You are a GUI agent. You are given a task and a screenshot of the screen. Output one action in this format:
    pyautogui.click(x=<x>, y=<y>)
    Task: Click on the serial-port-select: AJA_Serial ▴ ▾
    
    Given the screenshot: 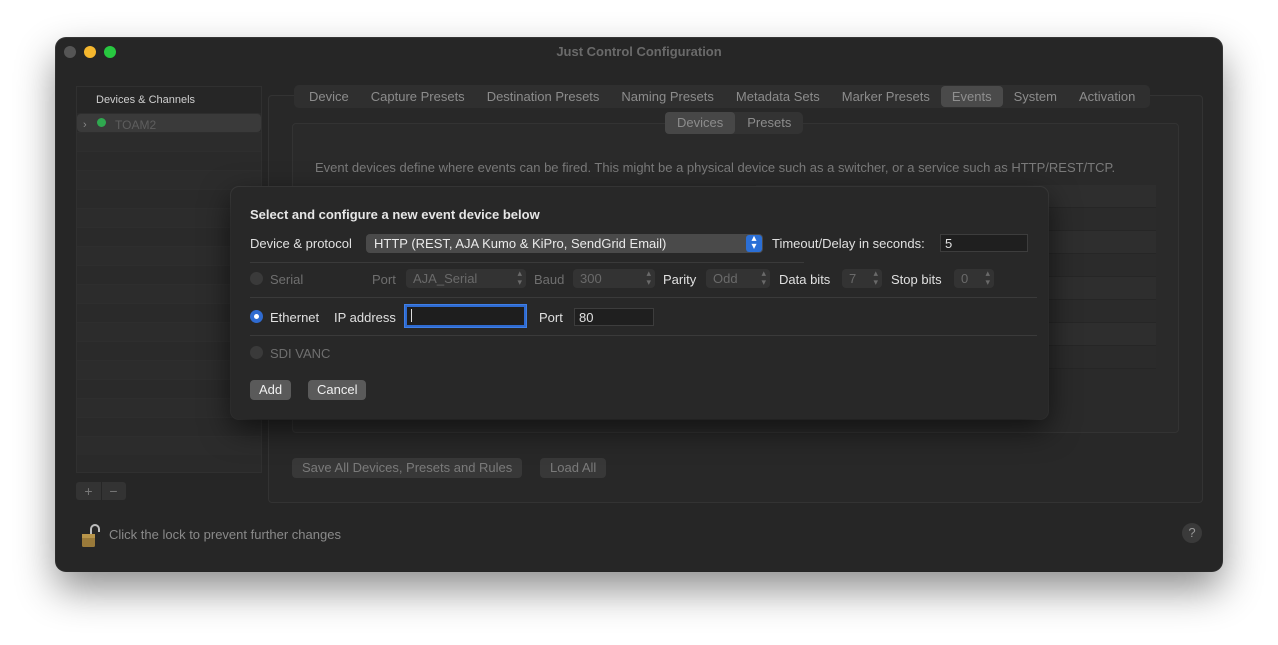 What is the action you would take?
    pyautogui.click(x=466, y=278)
    